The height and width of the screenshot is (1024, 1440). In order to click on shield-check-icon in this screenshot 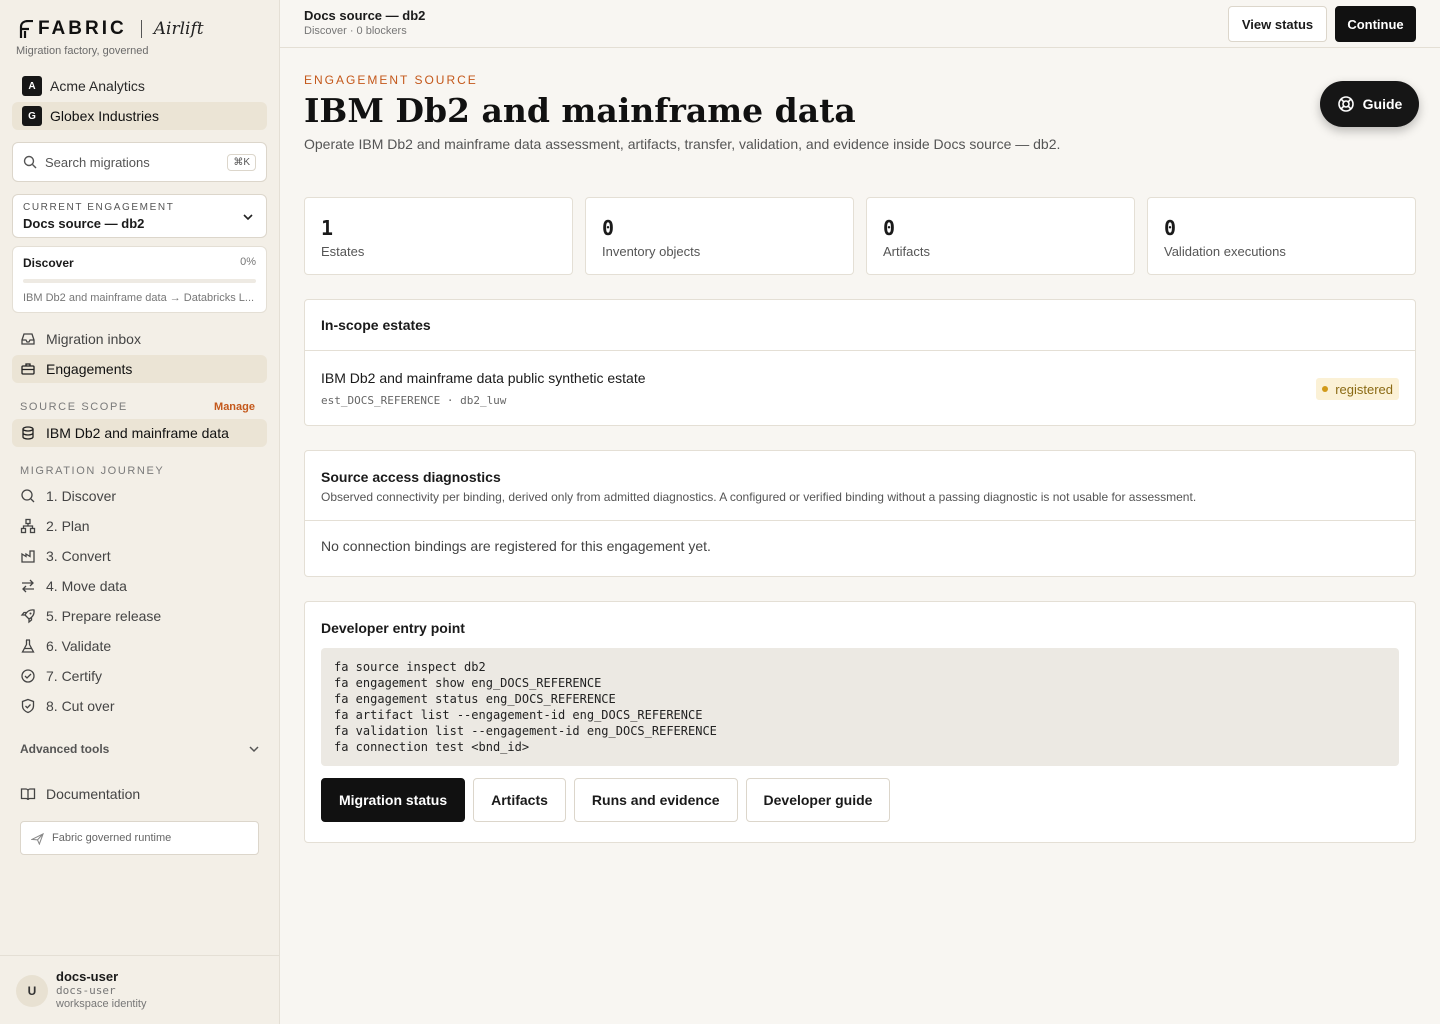, I will do `click(28, 706)`.